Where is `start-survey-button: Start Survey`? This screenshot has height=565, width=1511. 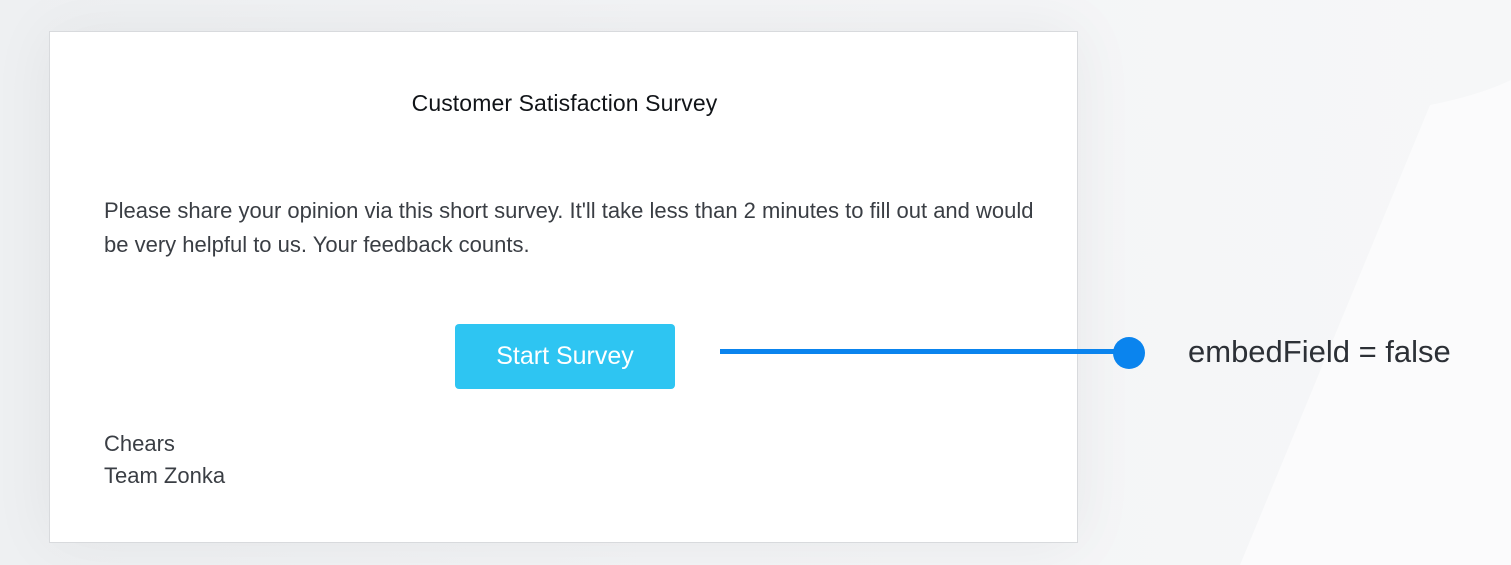 start-survey-button: Start Survey is located at coordinates (565, 356).